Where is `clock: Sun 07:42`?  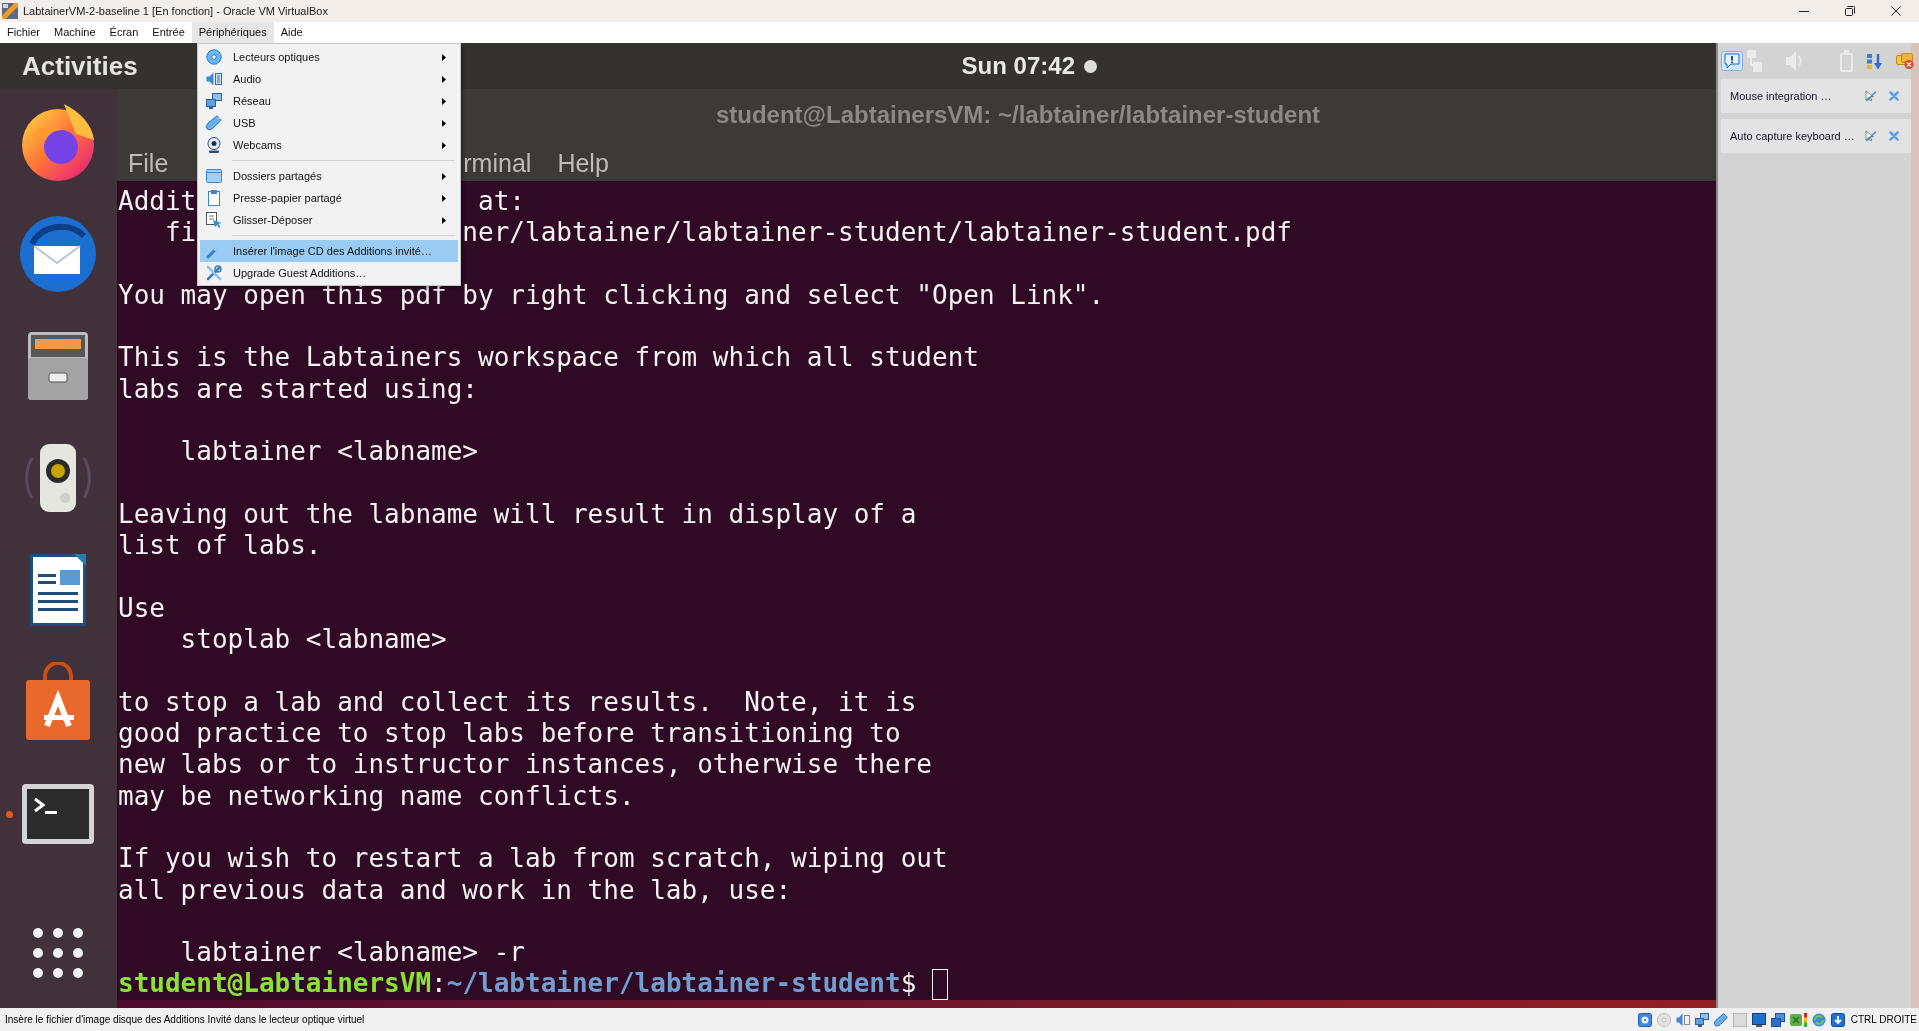 clock: Sun 07:42 is located at coordinates (1018, 66).